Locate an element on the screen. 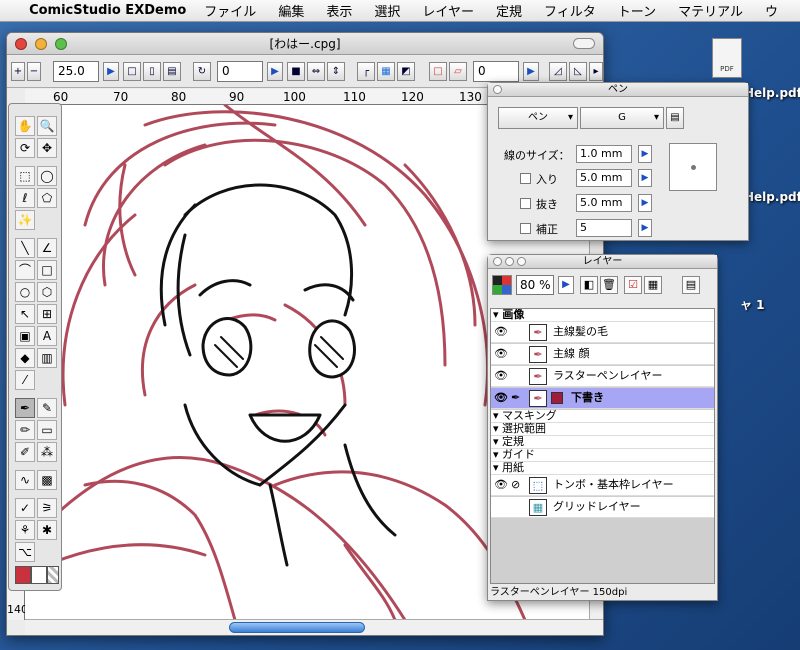 The width and height of the screenshot is (800, 650). rotate-tool-icon: ⟳ is located at coordinates (25, 148).